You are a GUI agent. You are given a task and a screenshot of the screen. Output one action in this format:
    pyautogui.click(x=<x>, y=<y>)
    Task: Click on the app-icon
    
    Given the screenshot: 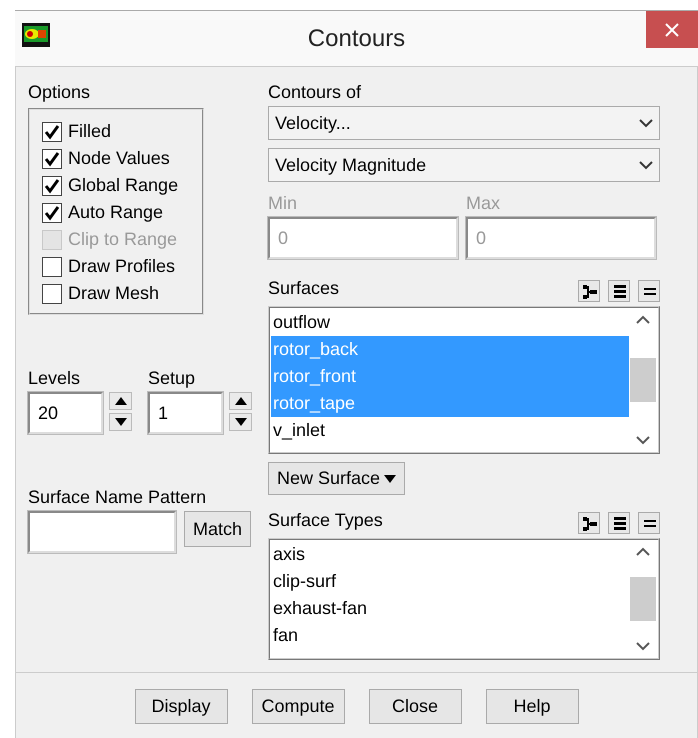 What is the action you would take?
    pyautogui.click(x=36, y=35)
    